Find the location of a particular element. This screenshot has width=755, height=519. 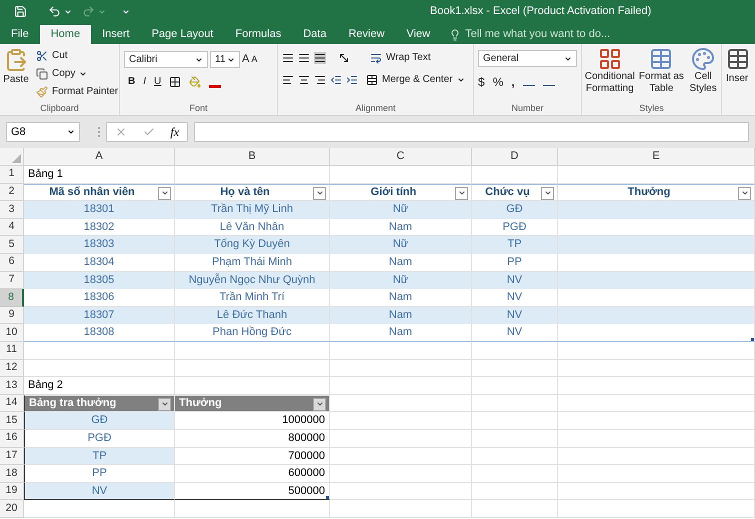

cell-text: Bảng 1 is located at coordinates (45, 174).